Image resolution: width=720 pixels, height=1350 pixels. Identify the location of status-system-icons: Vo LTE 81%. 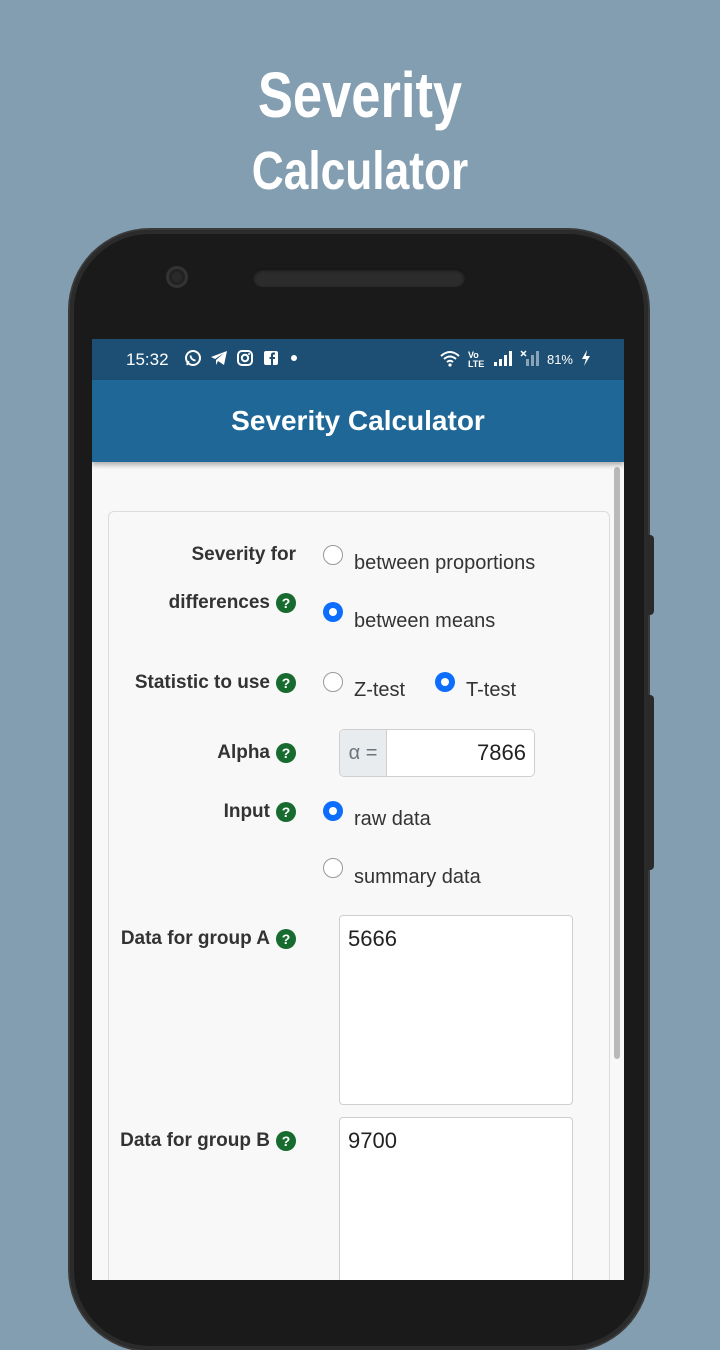
(515, 359).